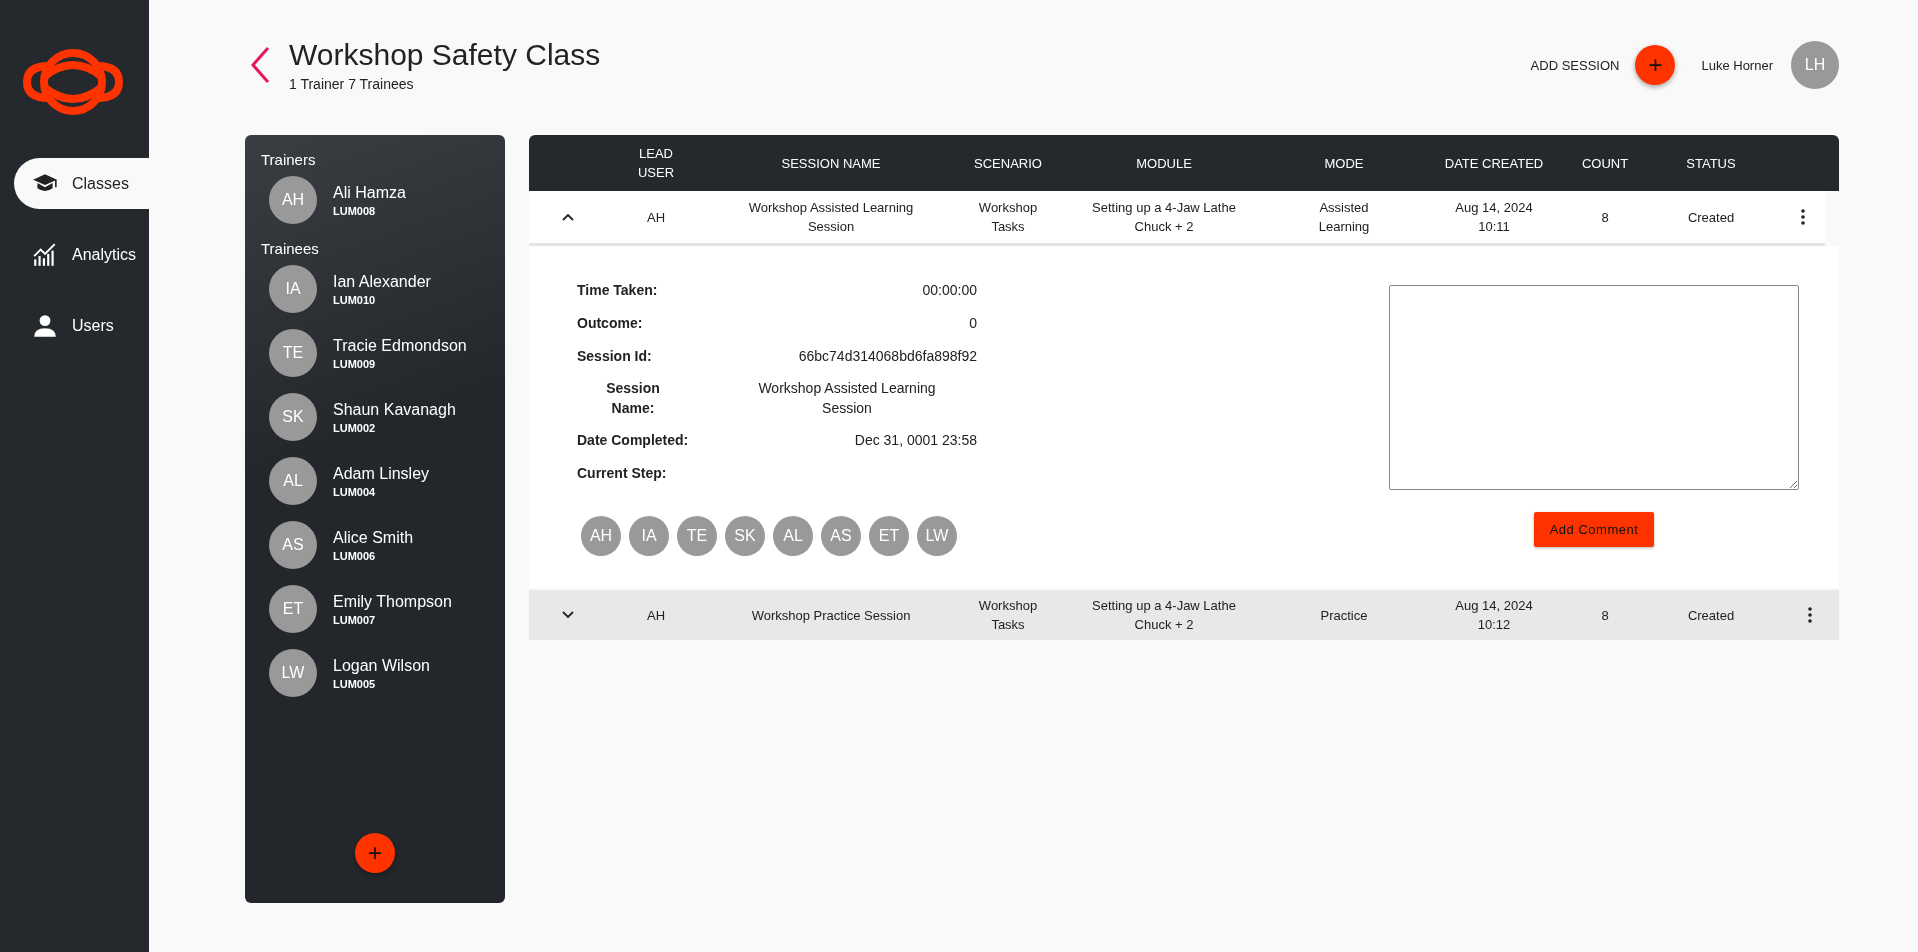  What do you see at coordinates (697, 536) in the screenshot?
I see `participant-avatar: TE` at bounding box center [697, 536].